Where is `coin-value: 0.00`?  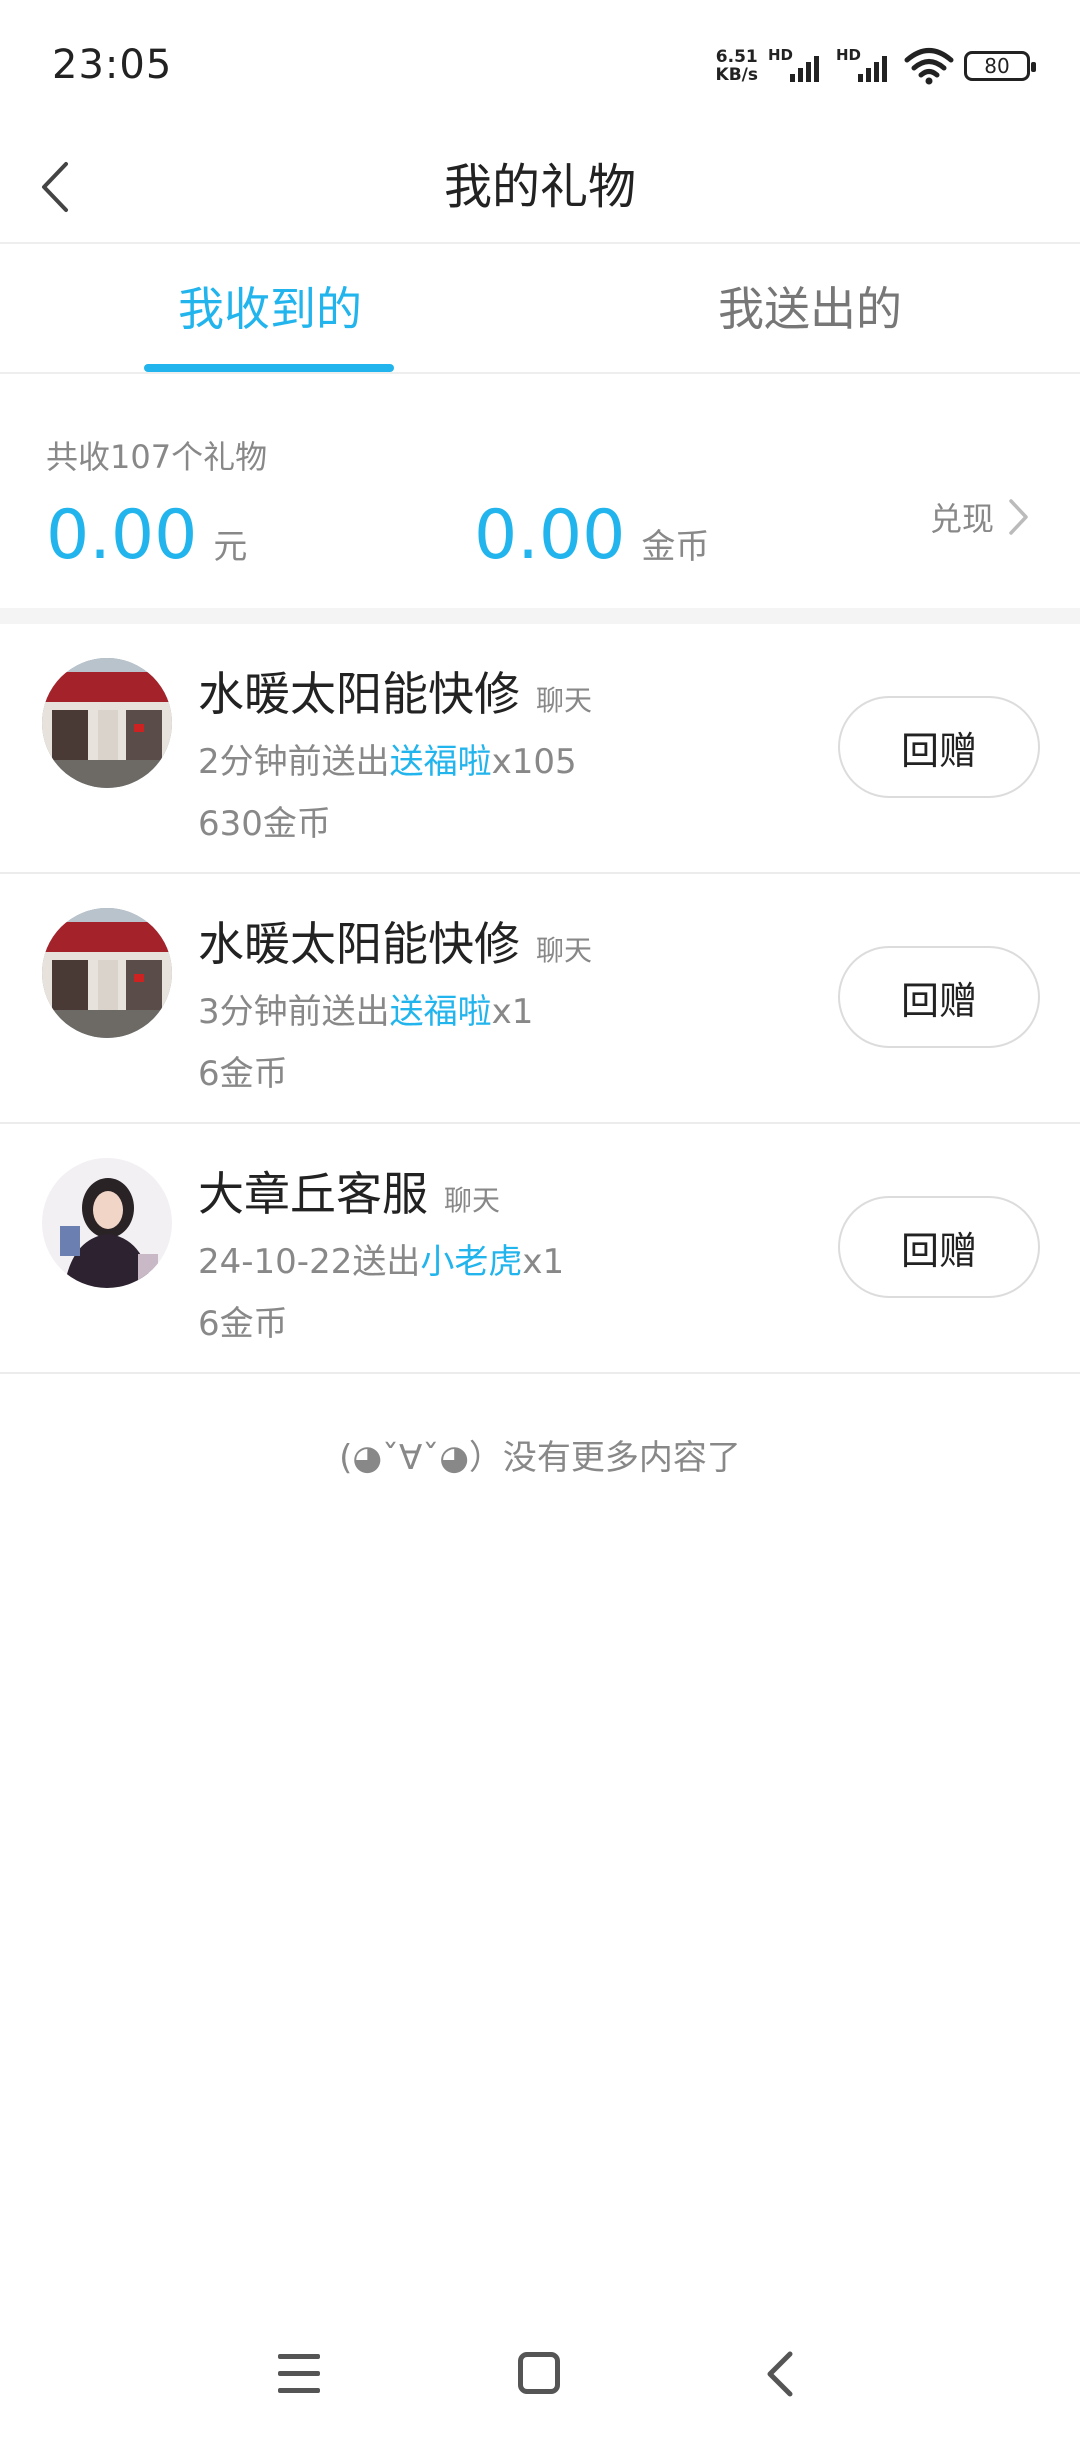
coin-value: 0.00 is located at coordinates (550, 535).